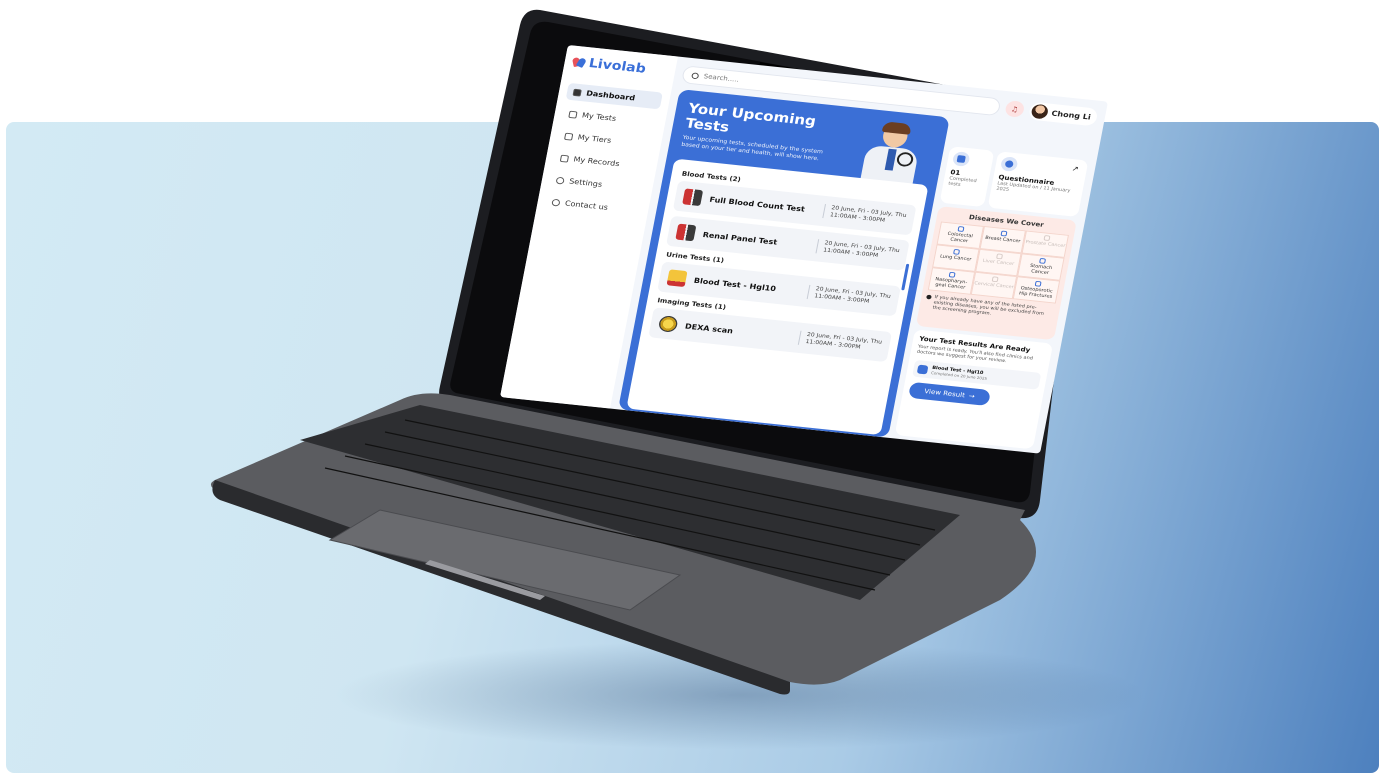 This screenshot has height=773, width=1385. Describe the element at coordinates (573, 114) in the screenshot. I see `test-icon` at that location.